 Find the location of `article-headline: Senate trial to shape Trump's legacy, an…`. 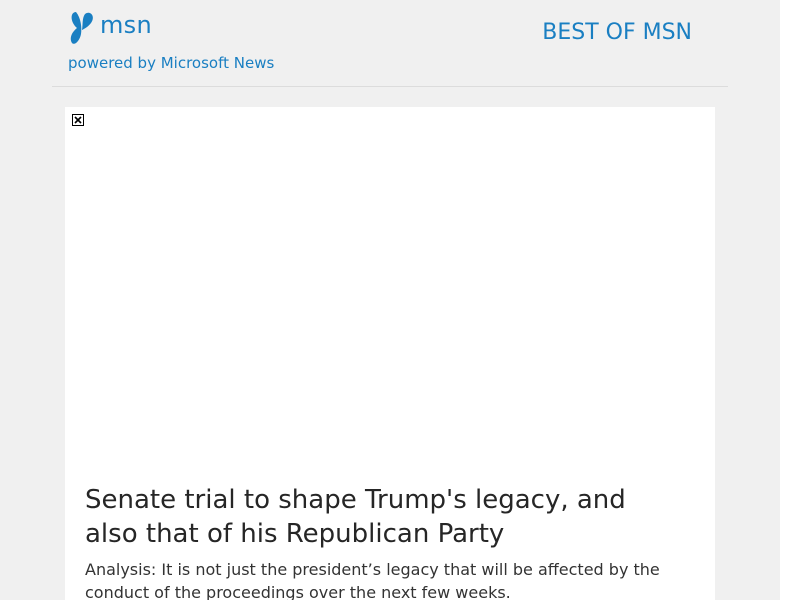

article-headline: Senate trial to shape Trump's legacy, an… is located at coordinates (385, 517).